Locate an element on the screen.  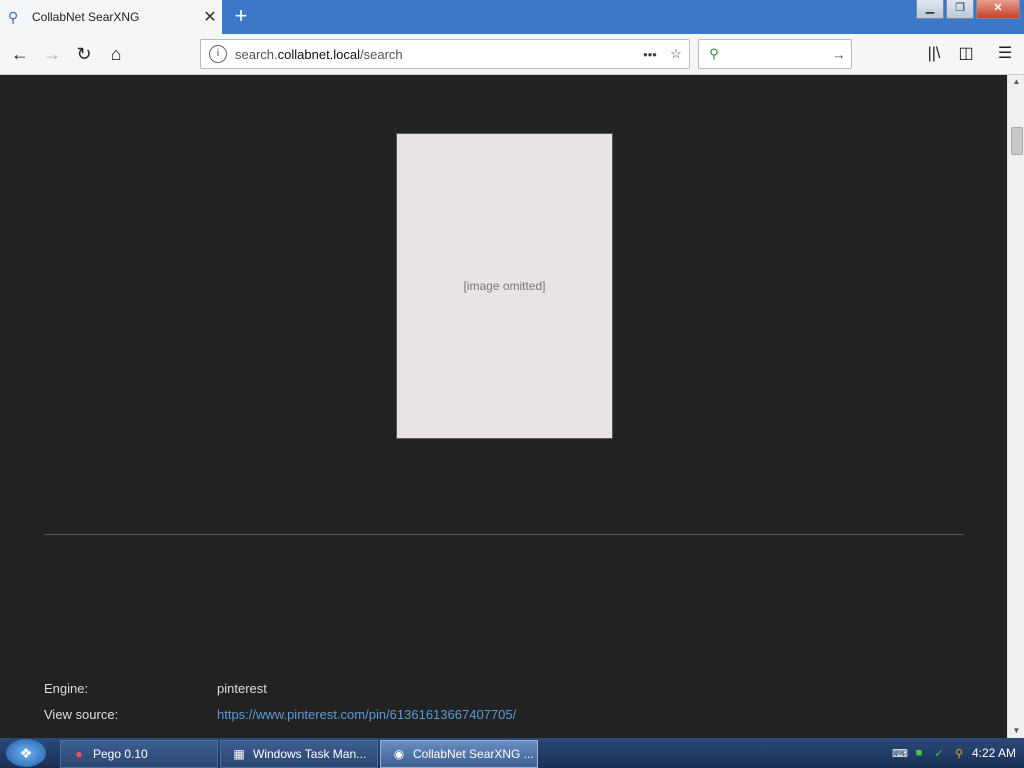
library-icon: ||\ is located at coordinates (934, 54).